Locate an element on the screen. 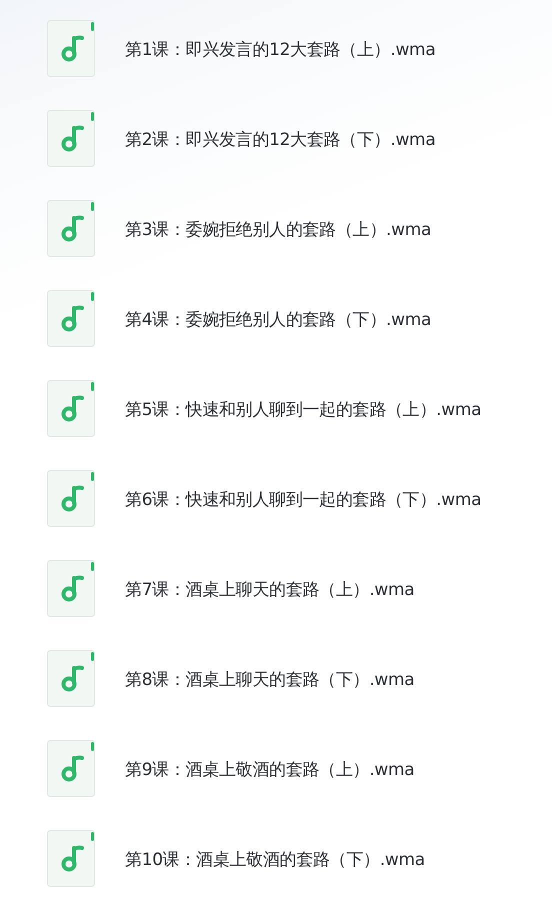 Image resolution: width=552 pixels, height=902 pixels. file-name: 第6课：快速和别人聊到一起的套路（下）.wma is located at coordinates (303, 499).